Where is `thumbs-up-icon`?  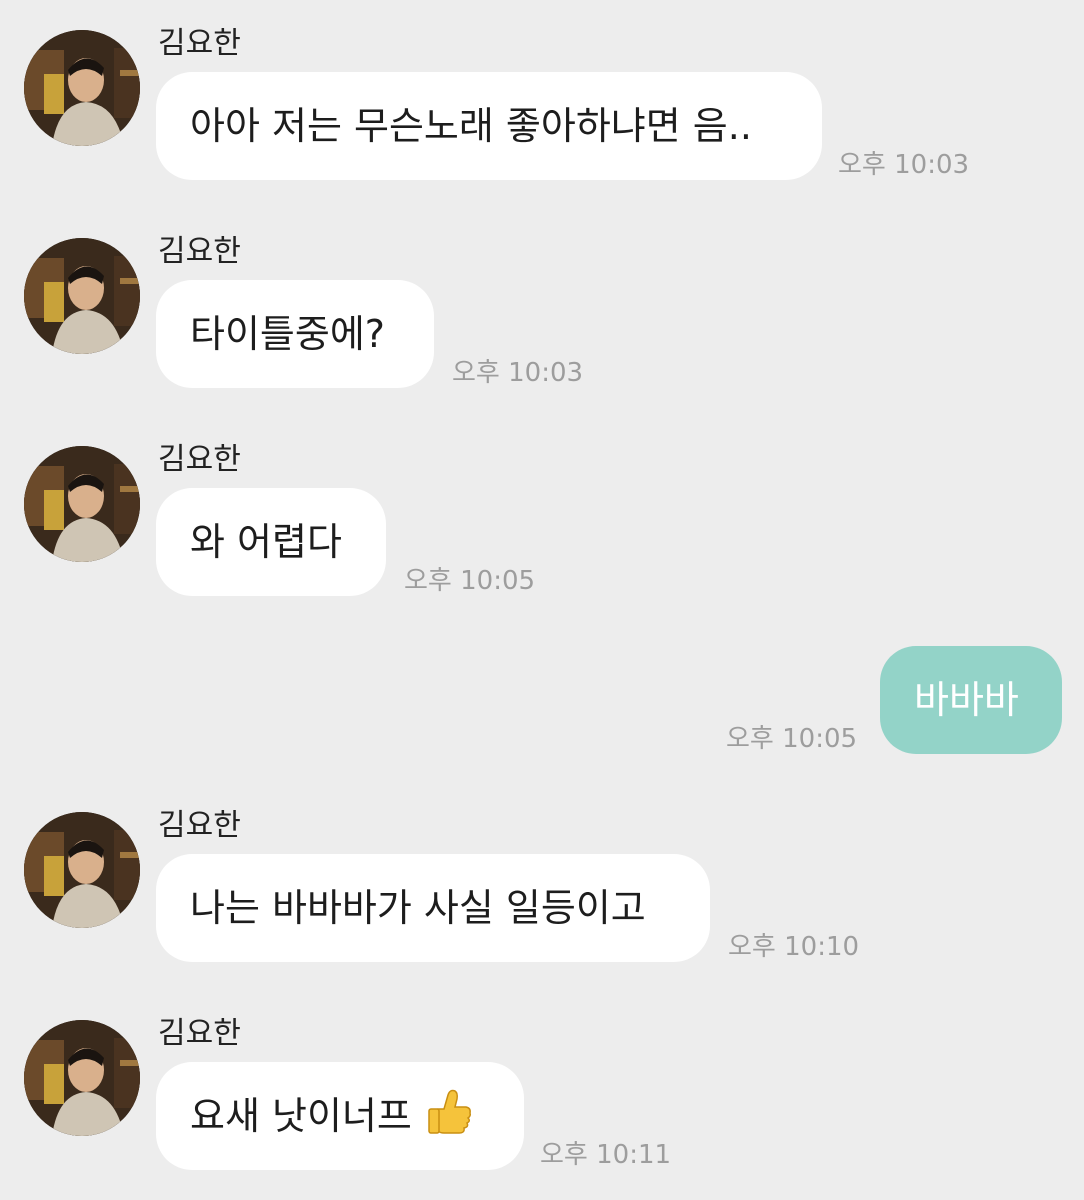
thumbs-up-icon is located at coordinates (449, 1102).